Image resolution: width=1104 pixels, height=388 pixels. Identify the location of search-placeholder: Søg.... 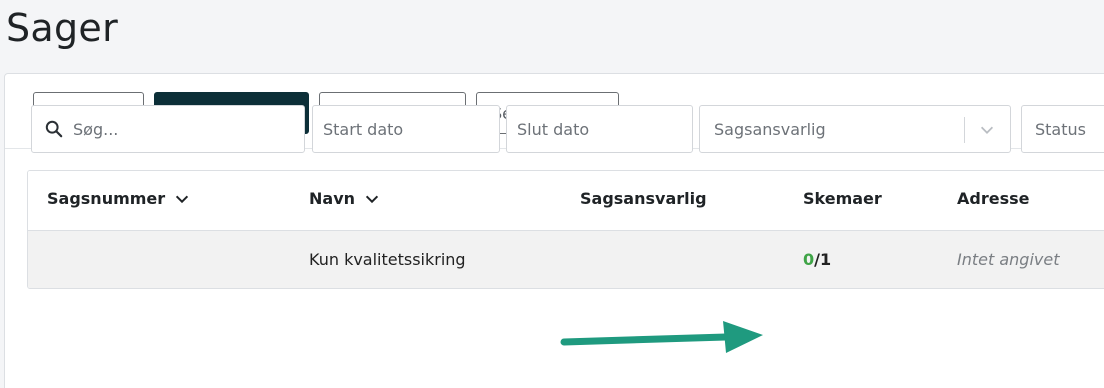
(96, 129).